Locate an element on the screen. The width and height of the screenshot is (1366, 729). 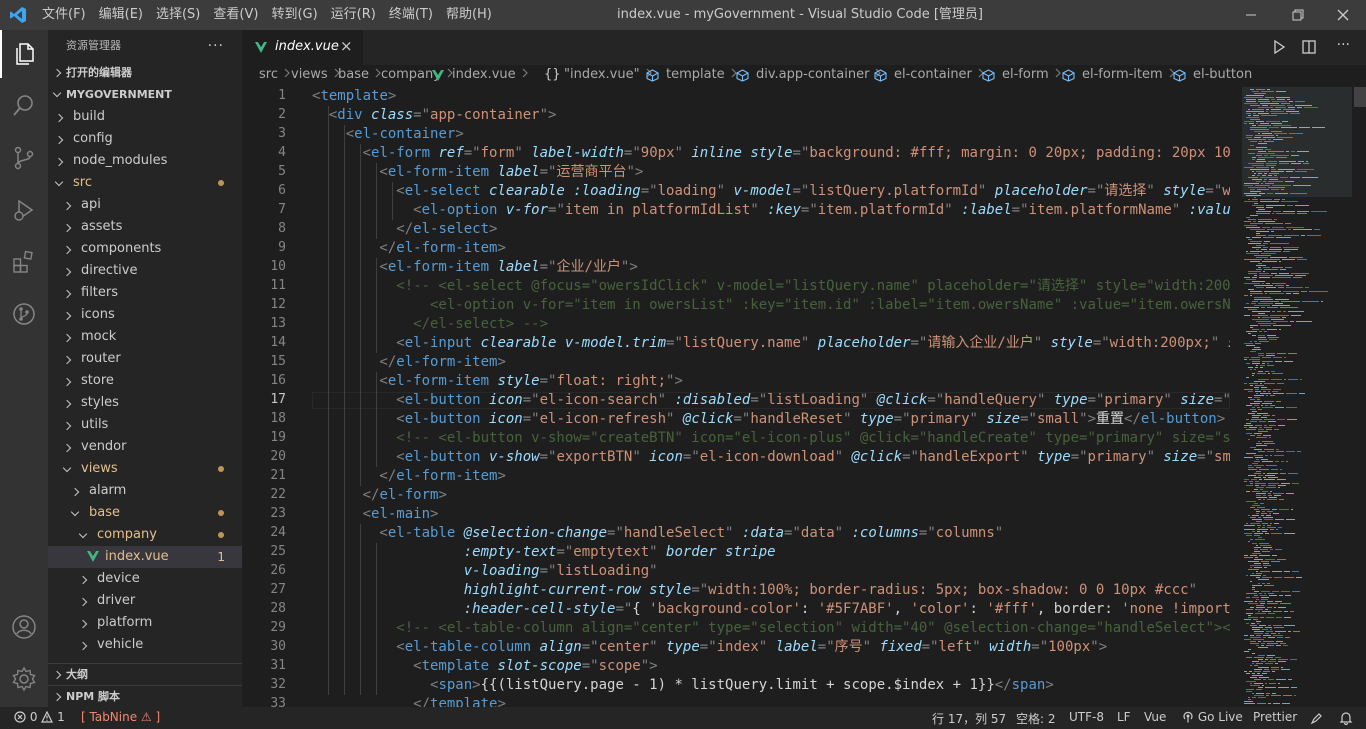
code-line: v-loading="listLoading" is located at coordinates (485, 571).